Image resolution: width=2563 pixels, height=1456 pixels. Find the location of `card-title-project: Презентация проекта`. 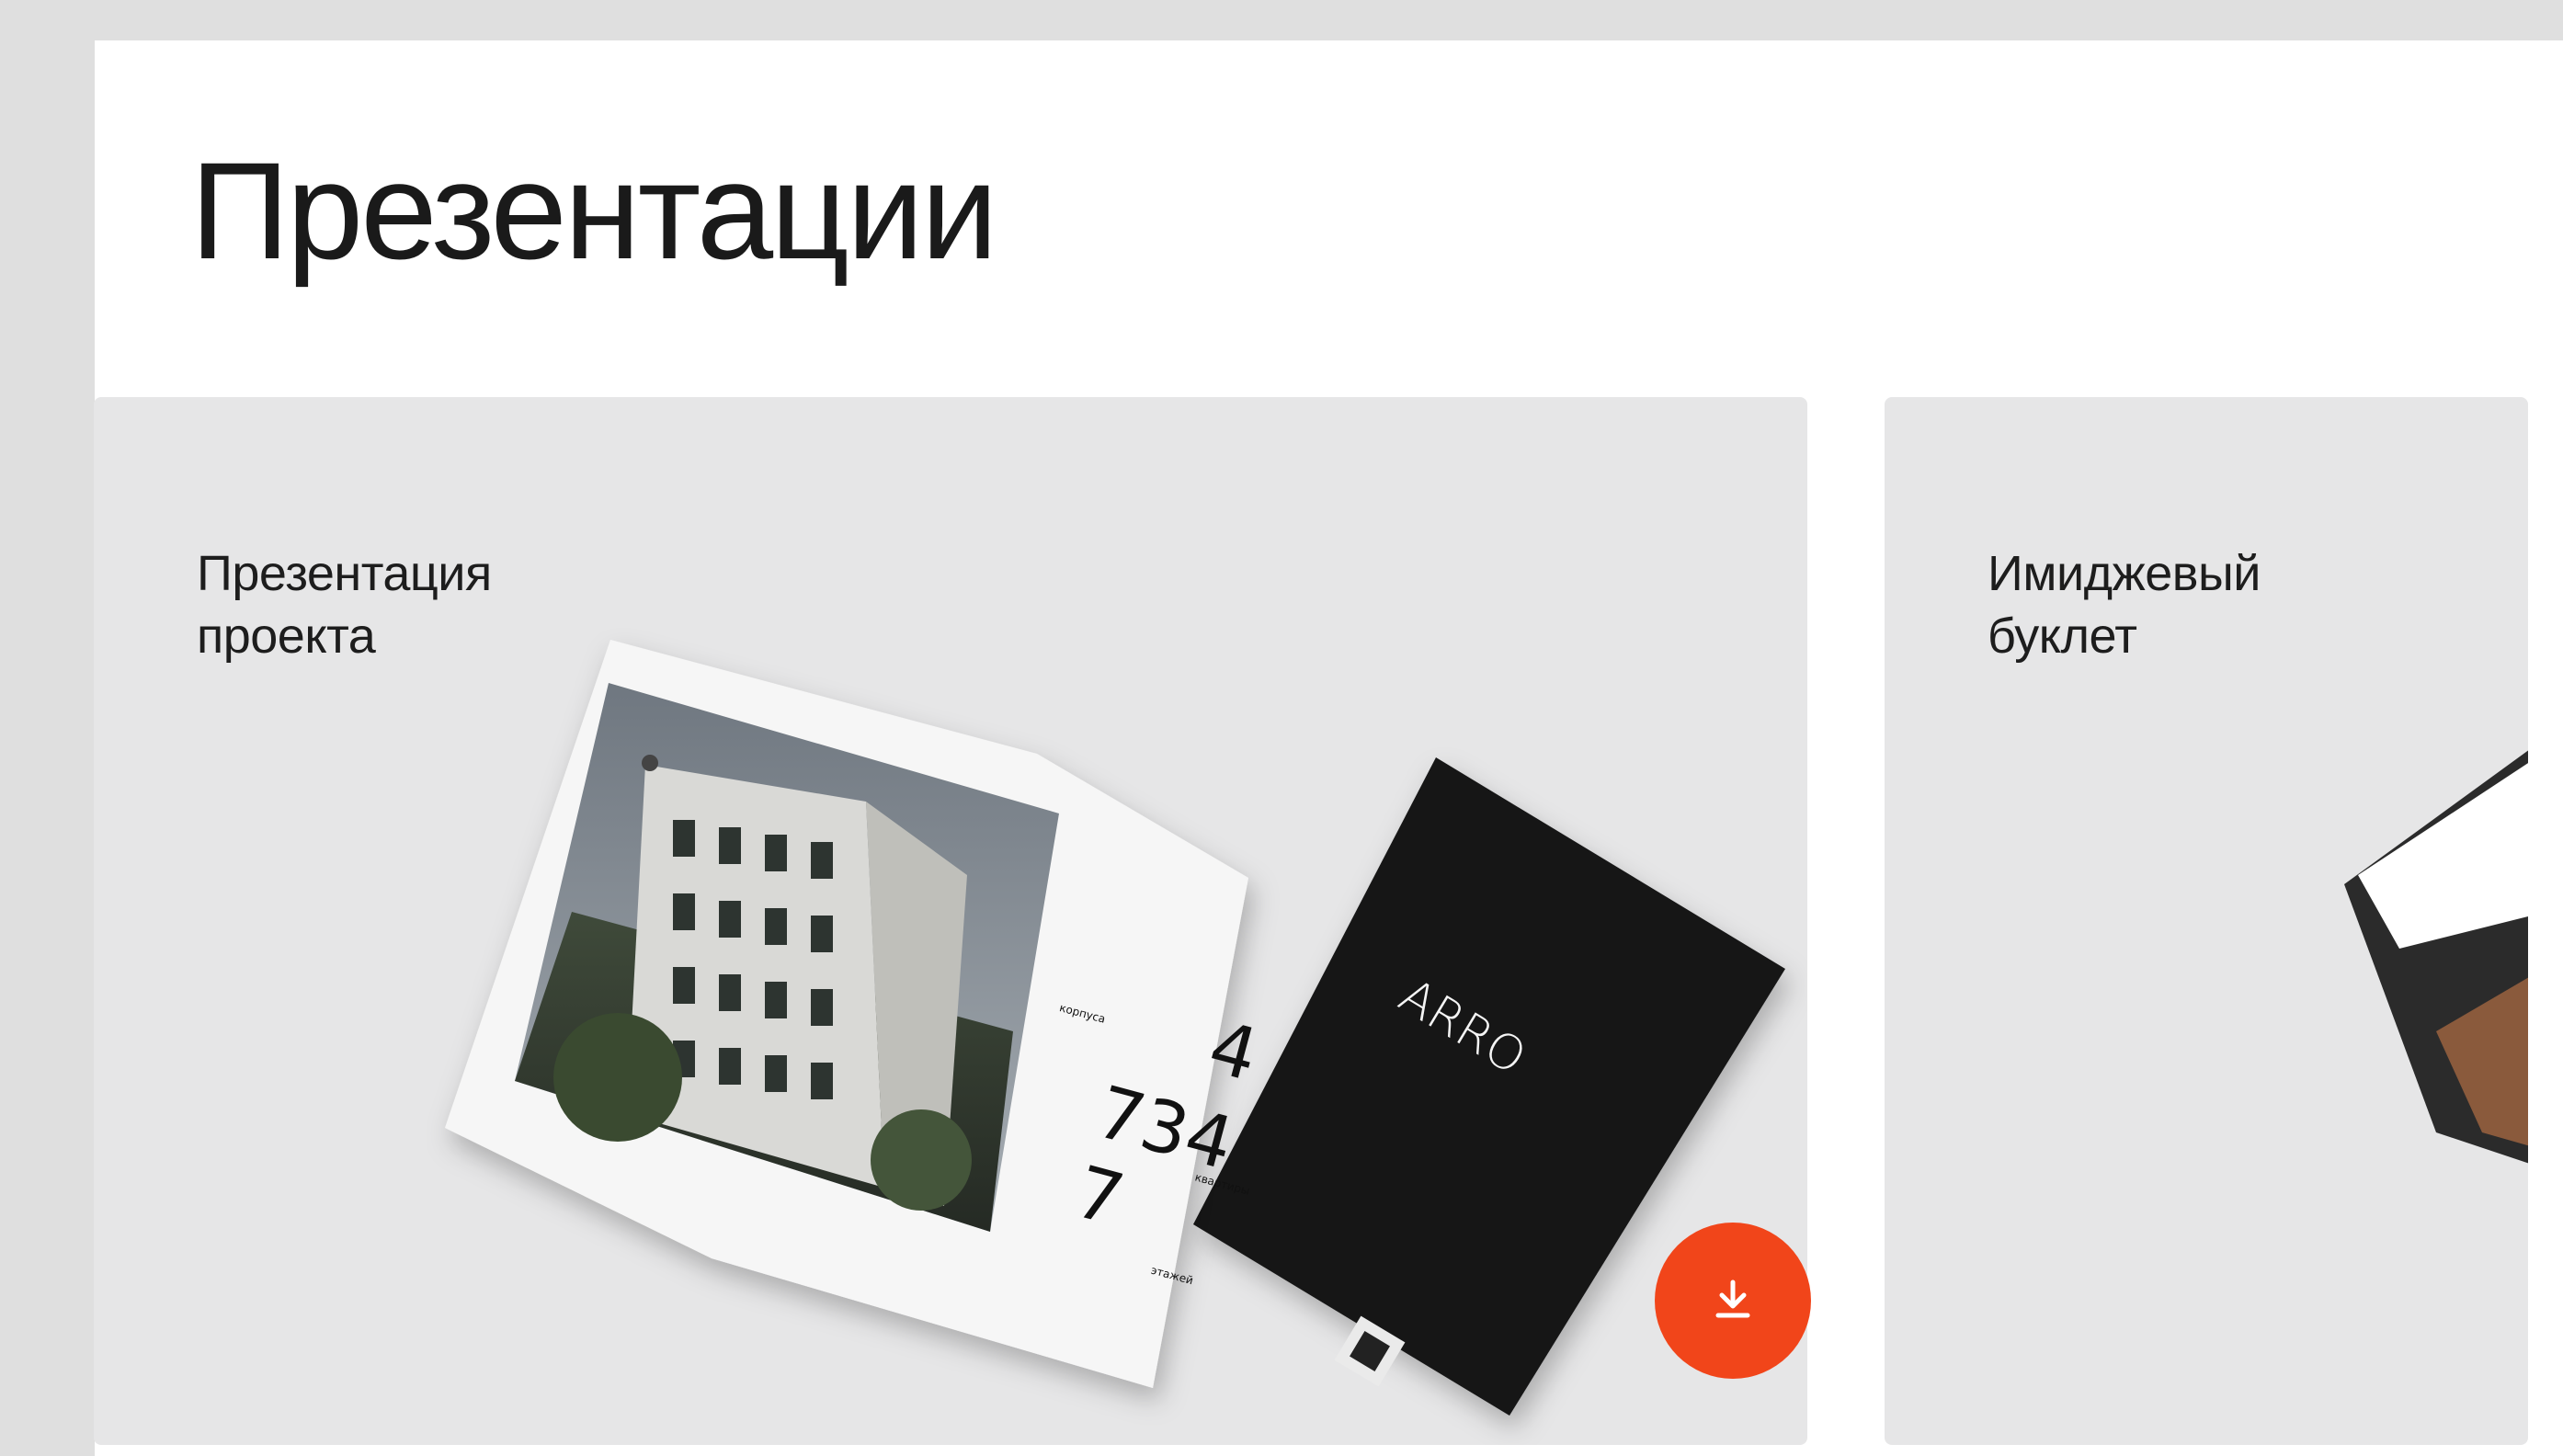

card-title-project: Презентация проекта is located at coordinates (344, 604).